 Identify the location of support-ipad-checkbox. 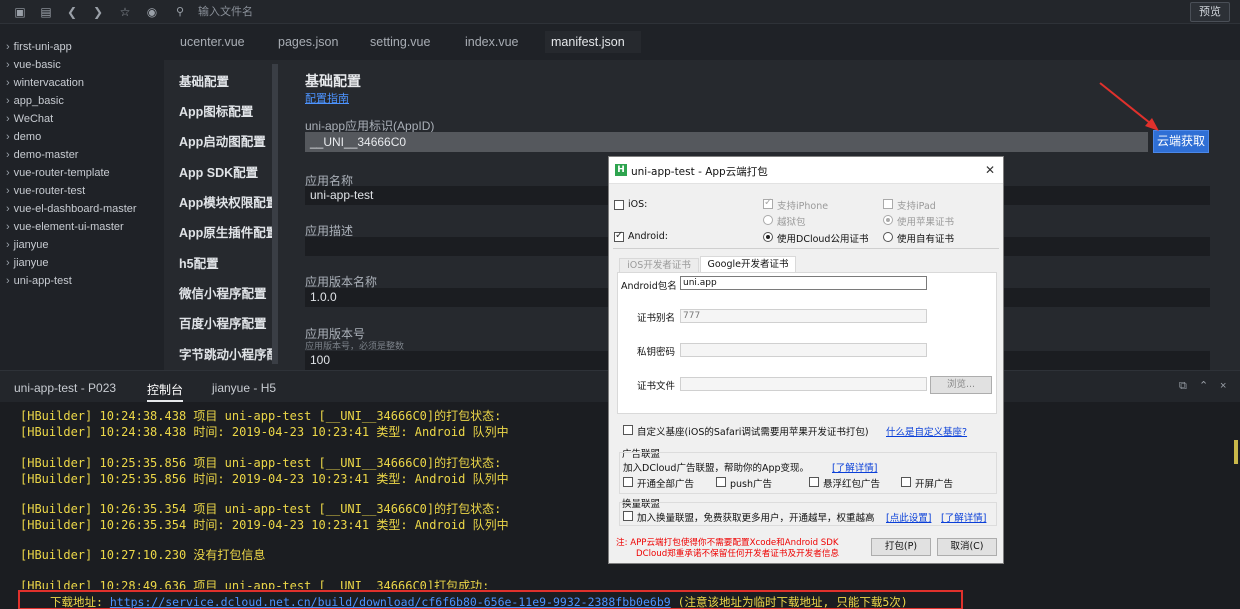
(888, 204).